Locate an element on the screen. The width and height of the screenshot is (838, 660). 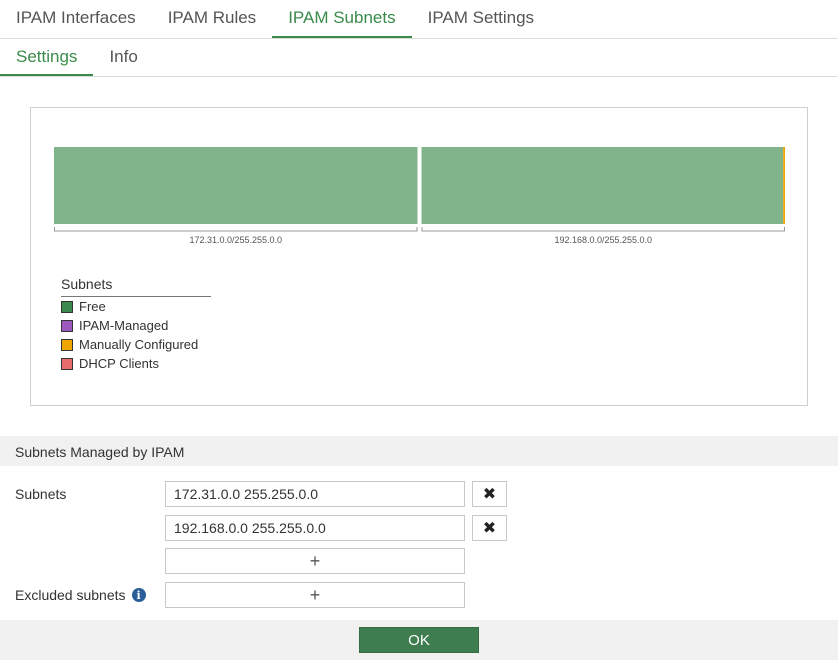
excluded-subnets-text: Excluded subnets is located at coordinates (70, 595).